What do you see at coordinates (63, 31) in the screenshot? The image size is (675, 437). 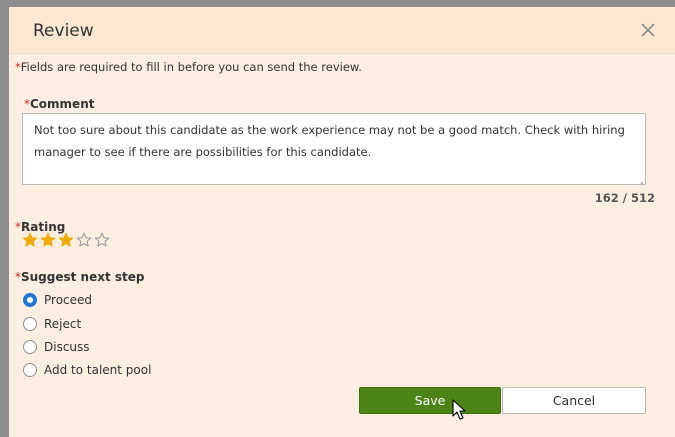 I see `dialog-title: Review` at bounding box center [63, 31].